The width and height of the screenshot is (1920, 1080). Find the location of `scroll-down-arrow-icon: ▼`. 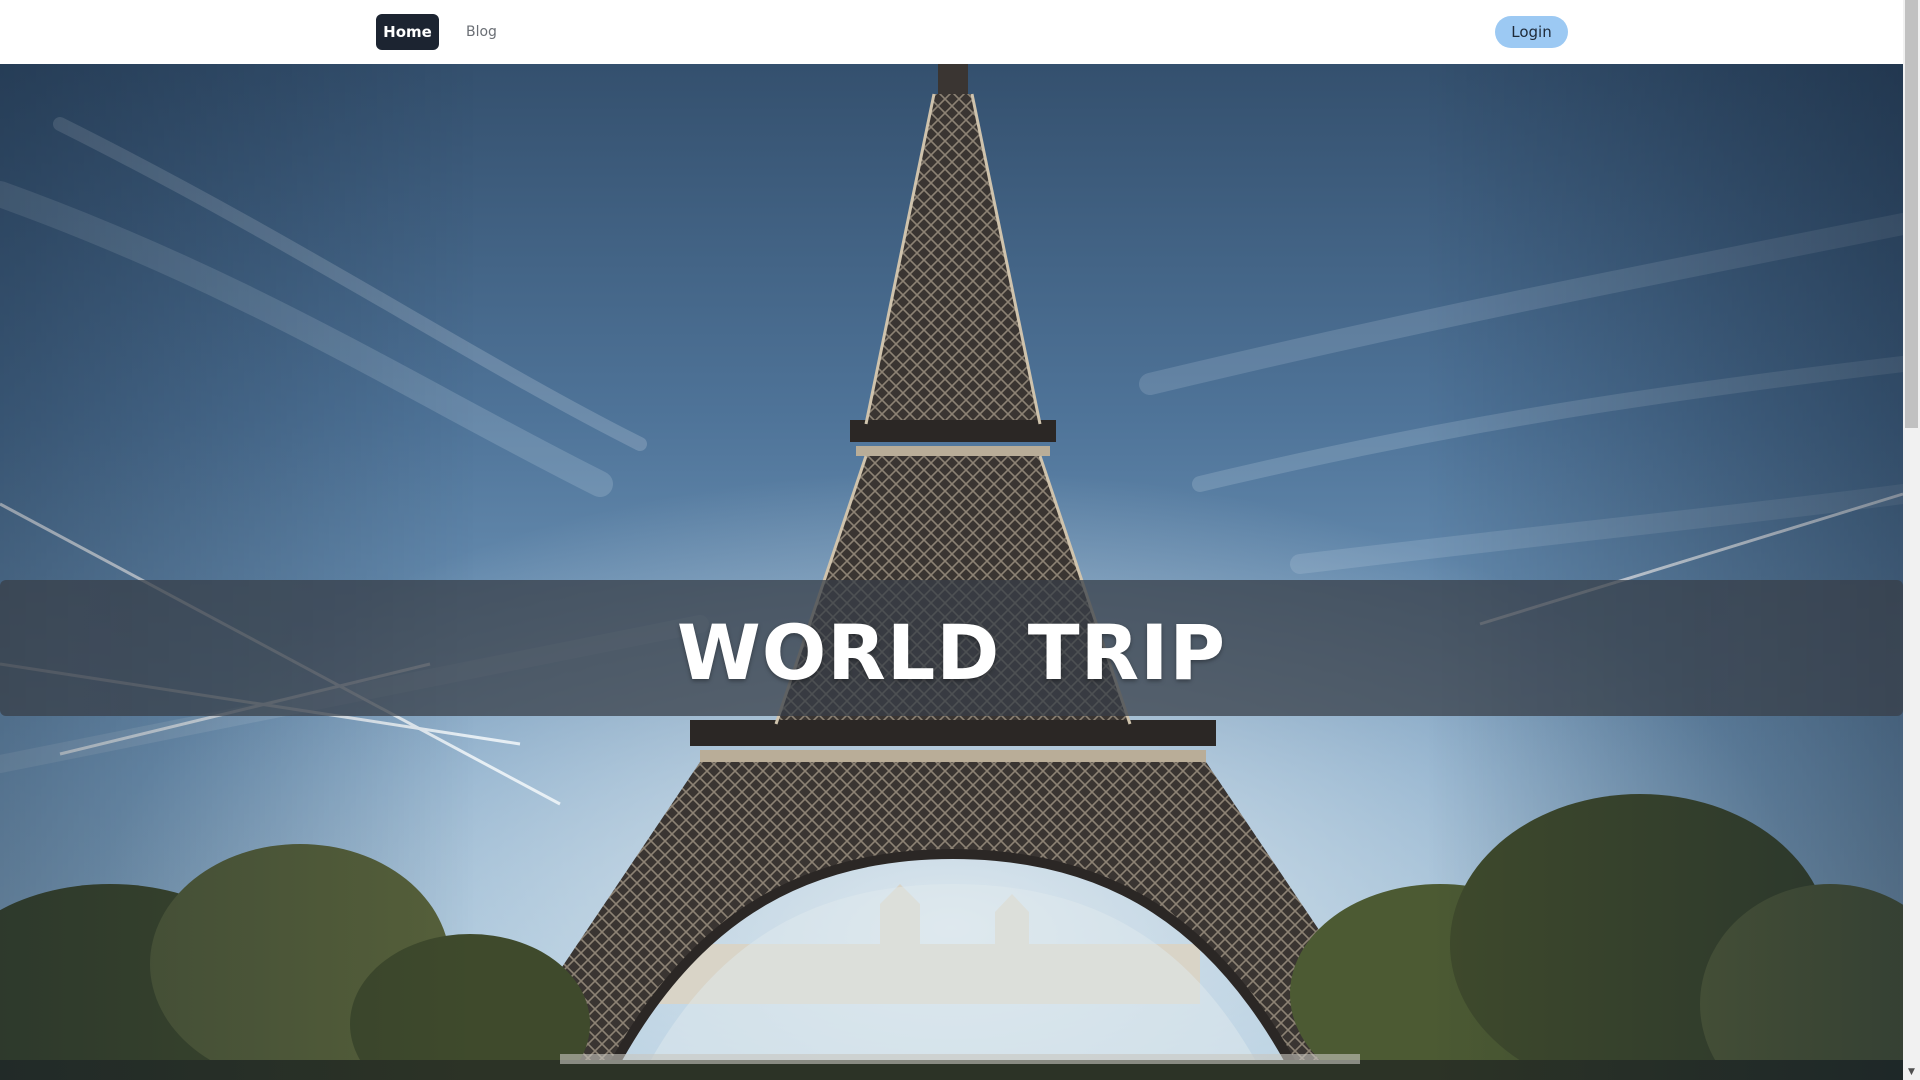

scroll-down-arrow-icon: ▼ is located at coordinates (1911, 1071).